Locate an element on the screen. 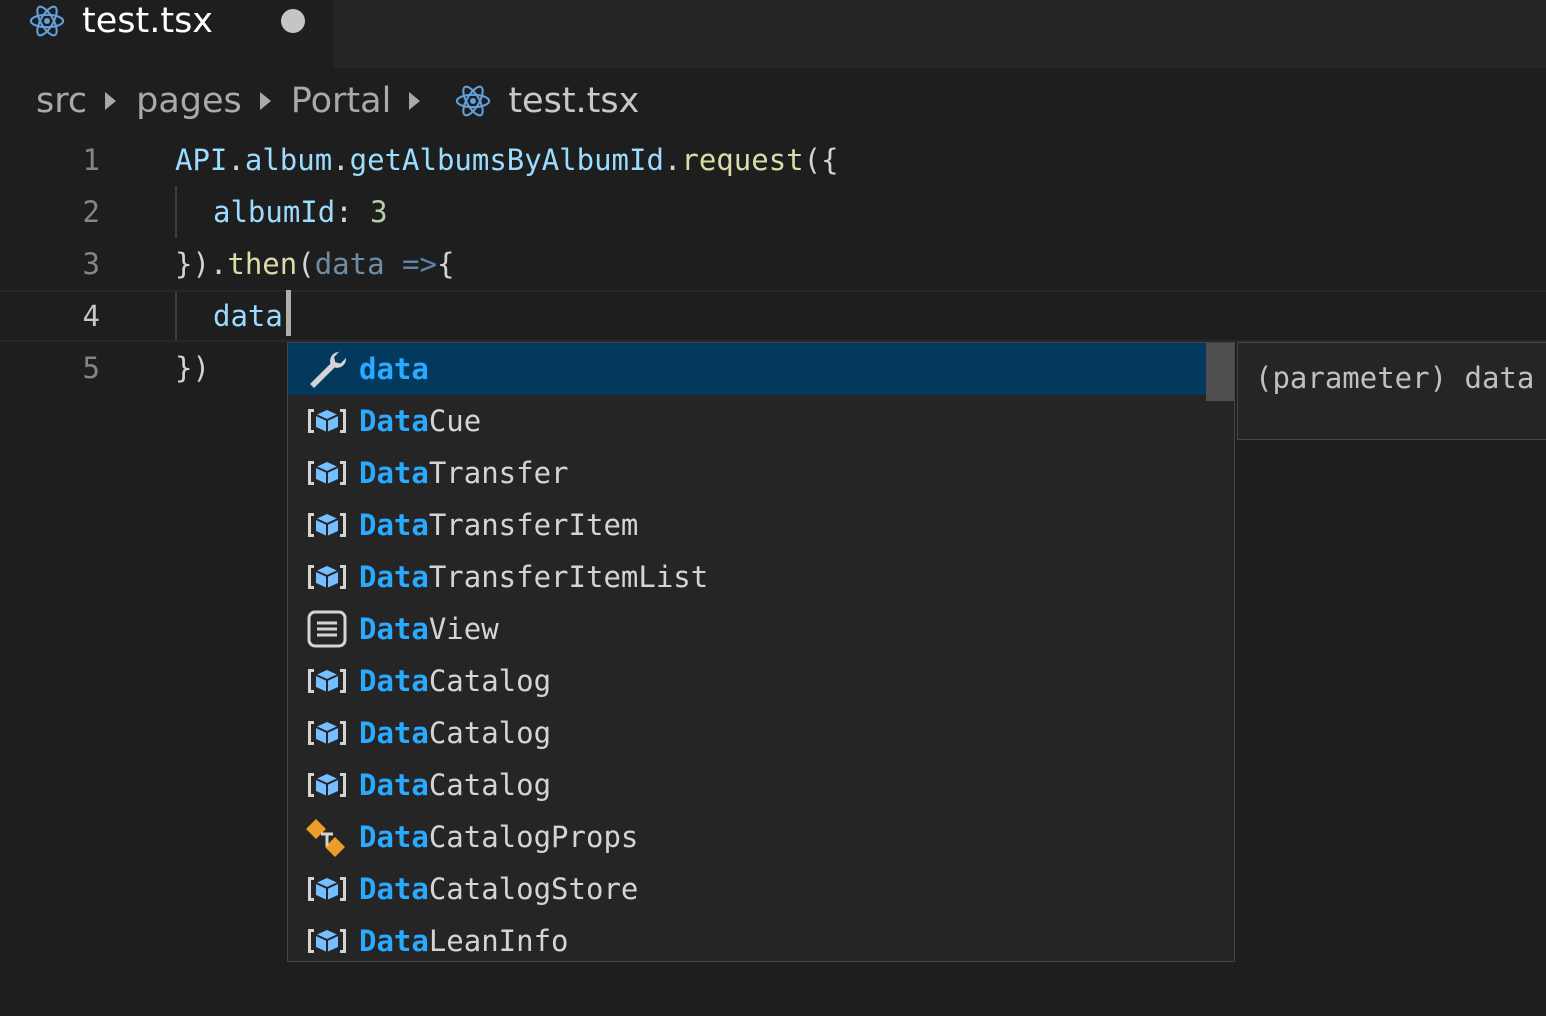 This screenshot has width=1546, height=1016. breadcrumb-item-file: test.tsx is located at coordinates (573, 101).